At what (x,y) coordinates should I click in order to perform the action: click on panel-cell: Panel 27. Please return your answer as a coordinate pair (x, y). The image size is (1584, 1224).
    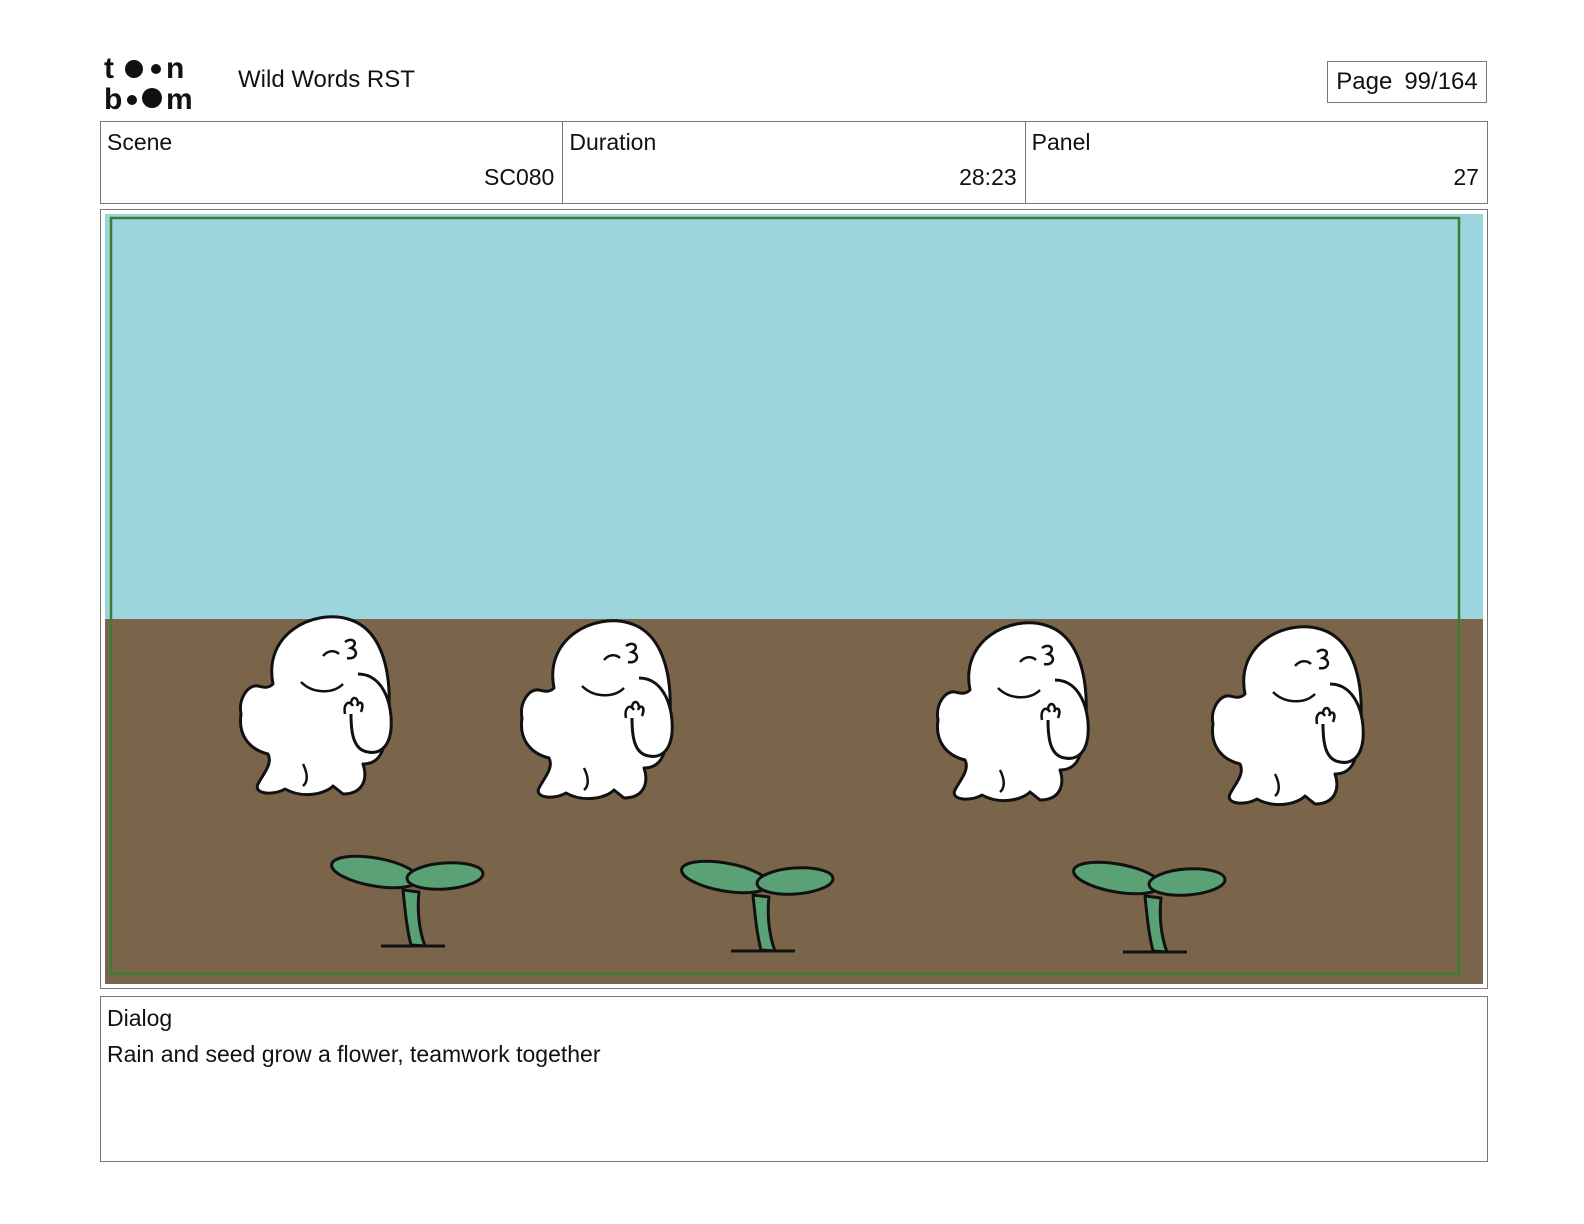
    Looking at the image, I should click on (1256, 162).